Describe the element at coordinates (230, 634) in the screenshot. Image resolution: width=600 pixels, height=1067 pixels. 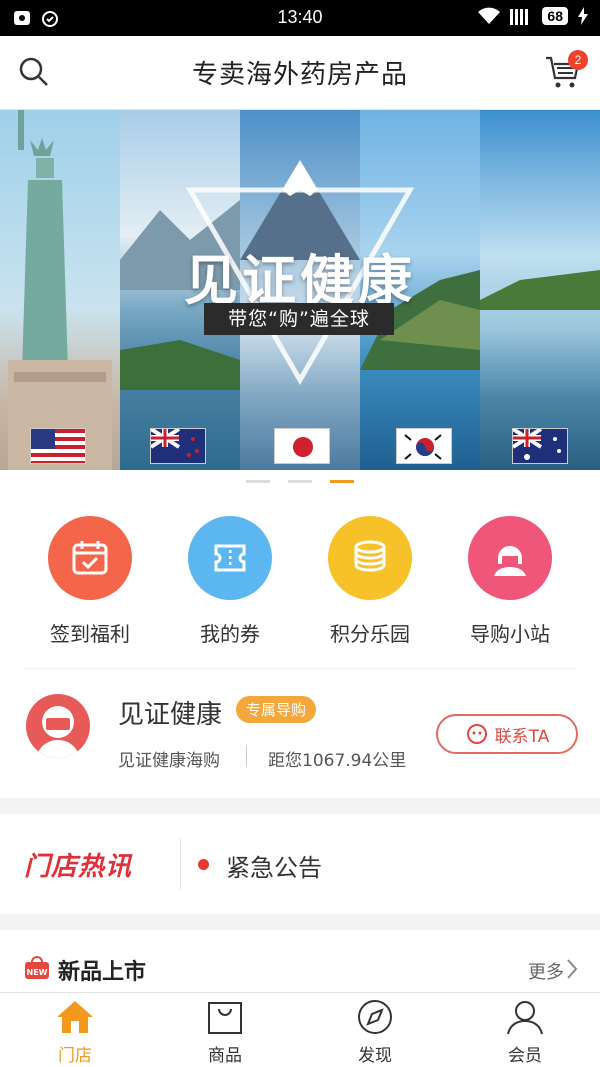
I see `quick-nav-label: 我的券` at that location.